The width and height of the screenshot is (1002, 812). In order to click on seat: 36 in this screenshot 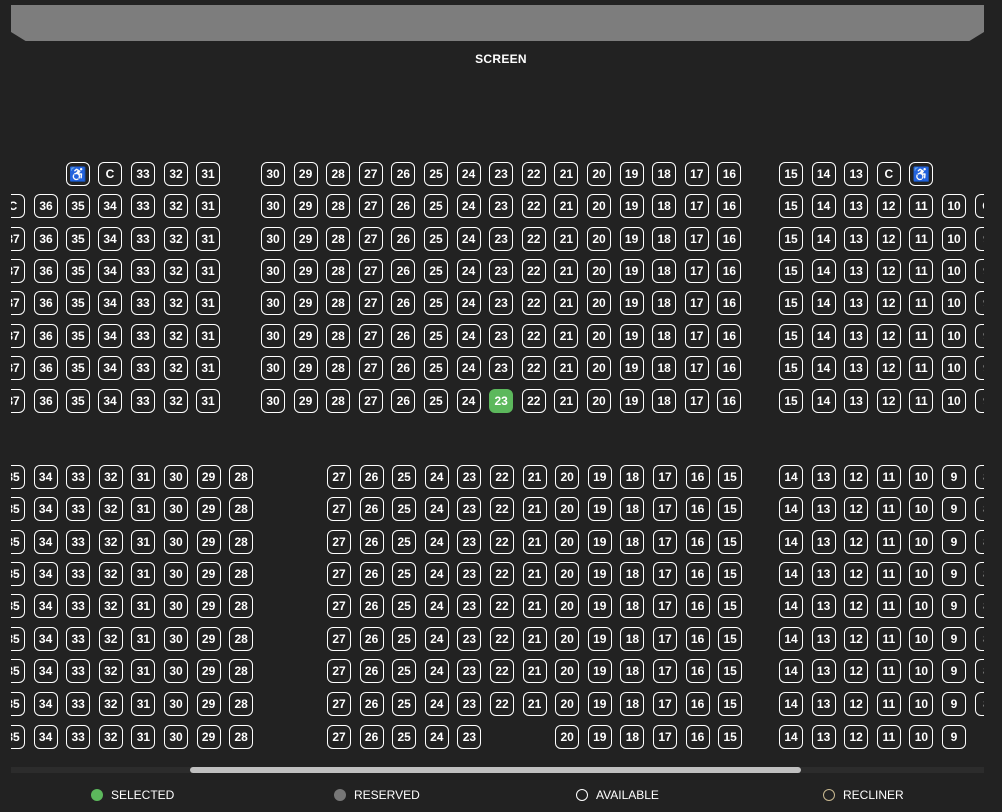, I will do `click(46, 368)`.